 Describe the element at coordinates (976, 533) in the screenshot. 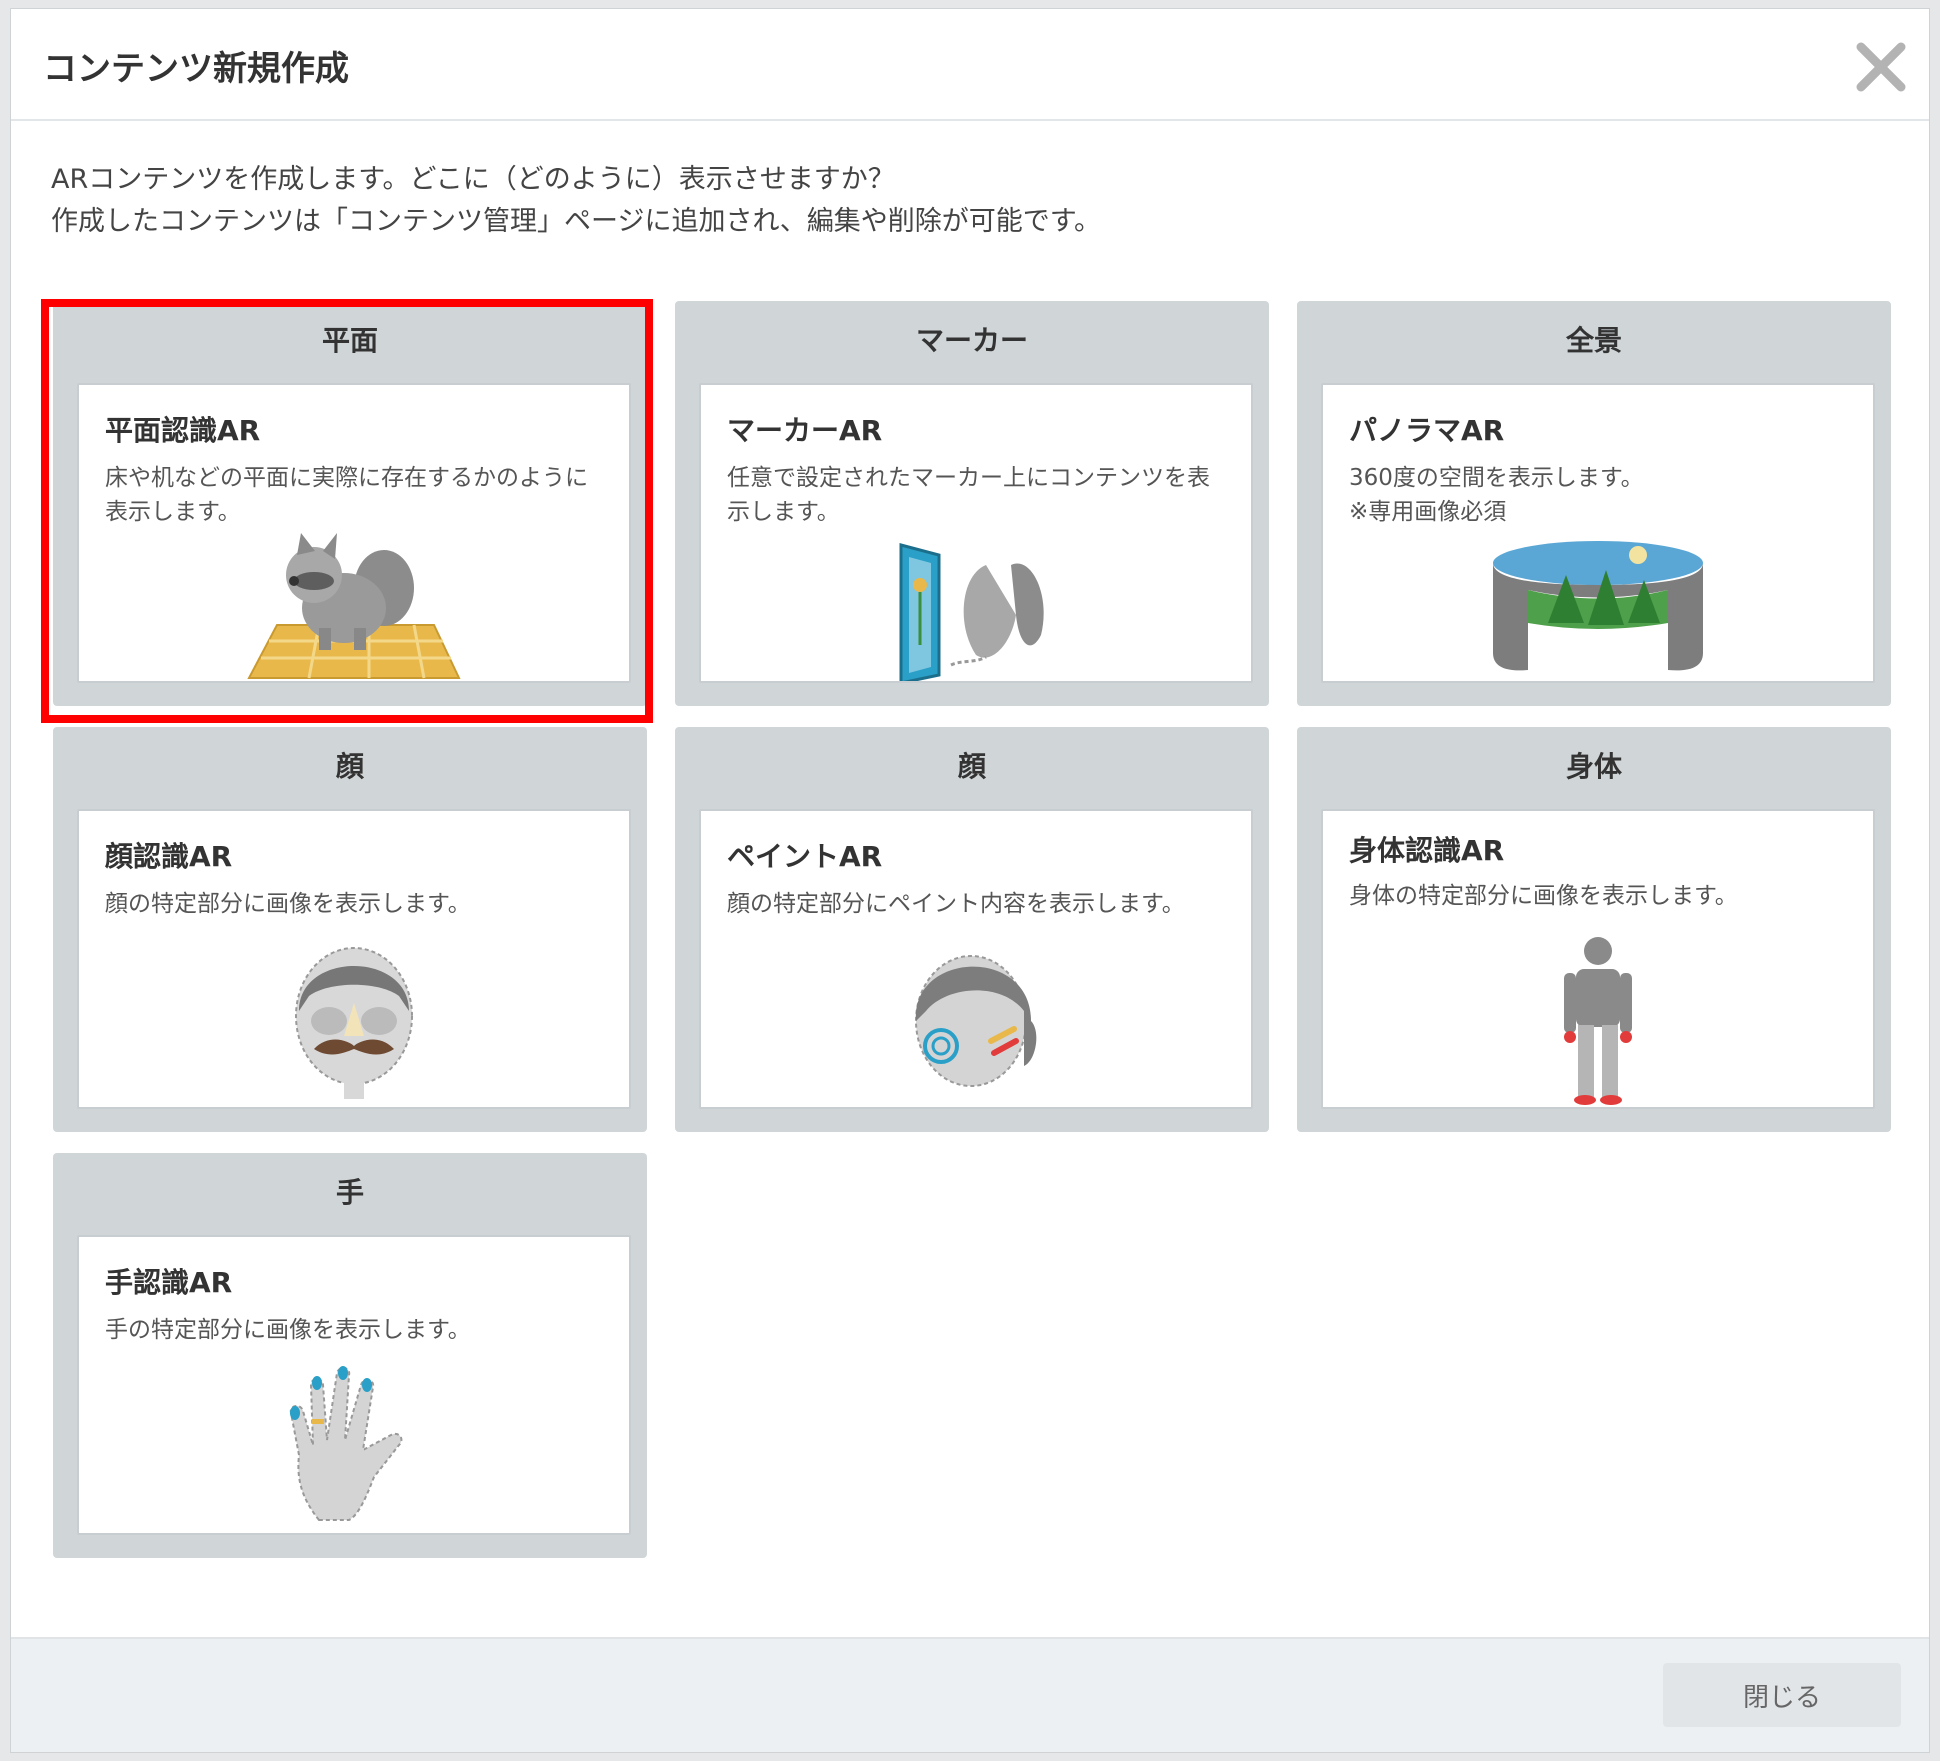

I see `card-body: マーカーAR 任意で設定されたマーカー上にコンテンツを表示します。` at that location.